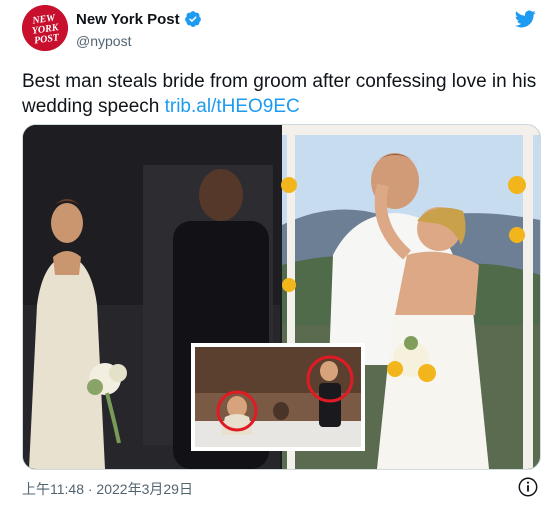  What do you see at coordinates (528, 489) in the screenshot?
I see `info-icon` at bounding box center [528, 489].